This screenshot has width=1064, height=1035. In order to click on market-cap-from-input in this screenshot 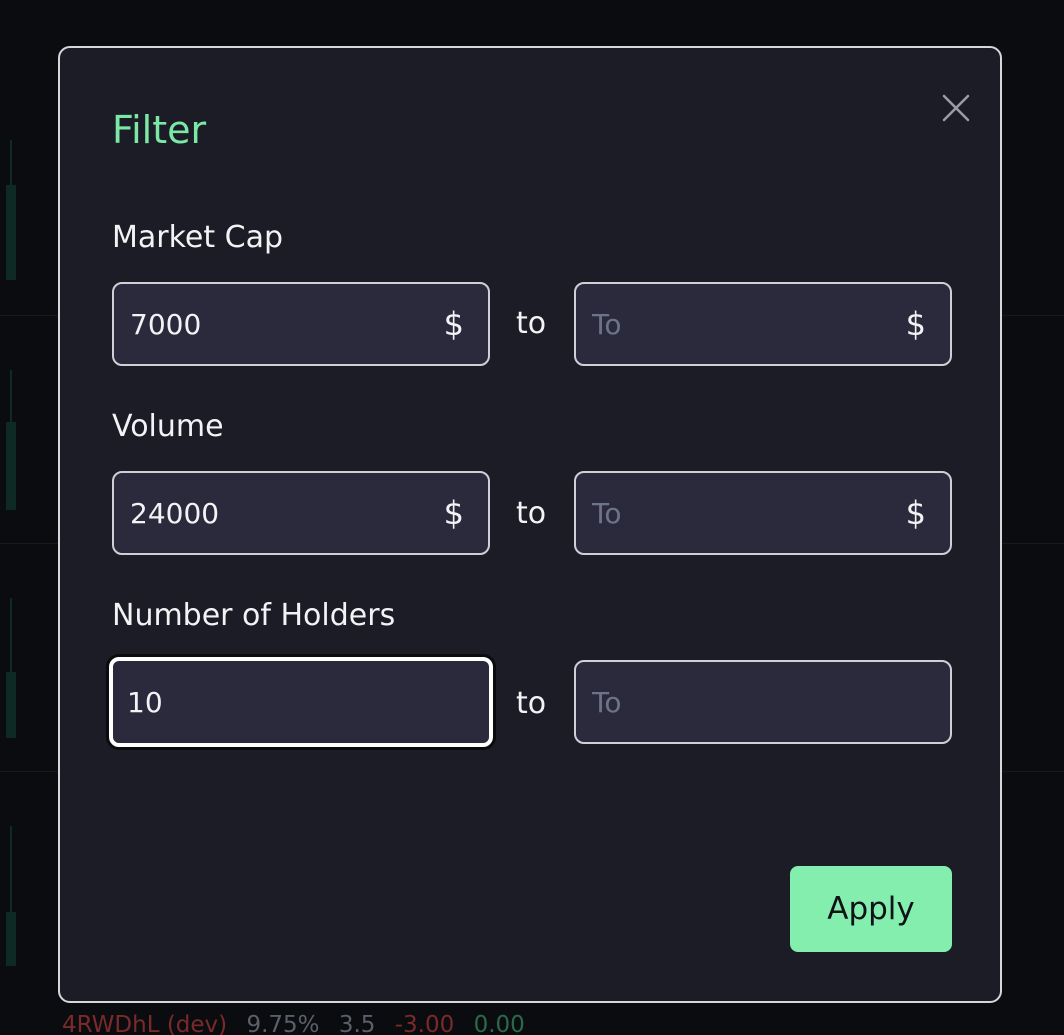, I will do `click(275, 324)`.